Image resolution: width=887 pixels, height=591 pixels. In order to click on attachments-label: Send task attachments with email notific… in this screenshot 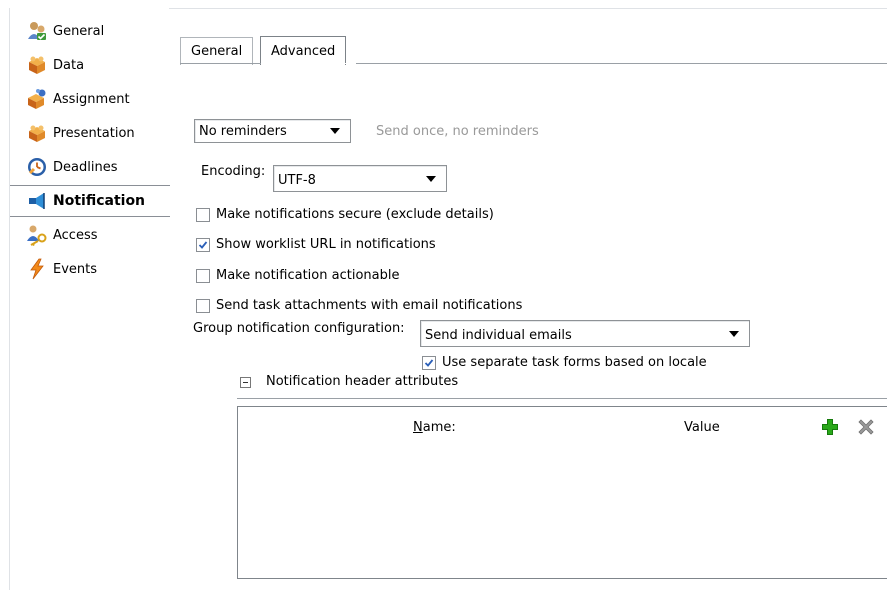, I will do `click(369, 305)`.